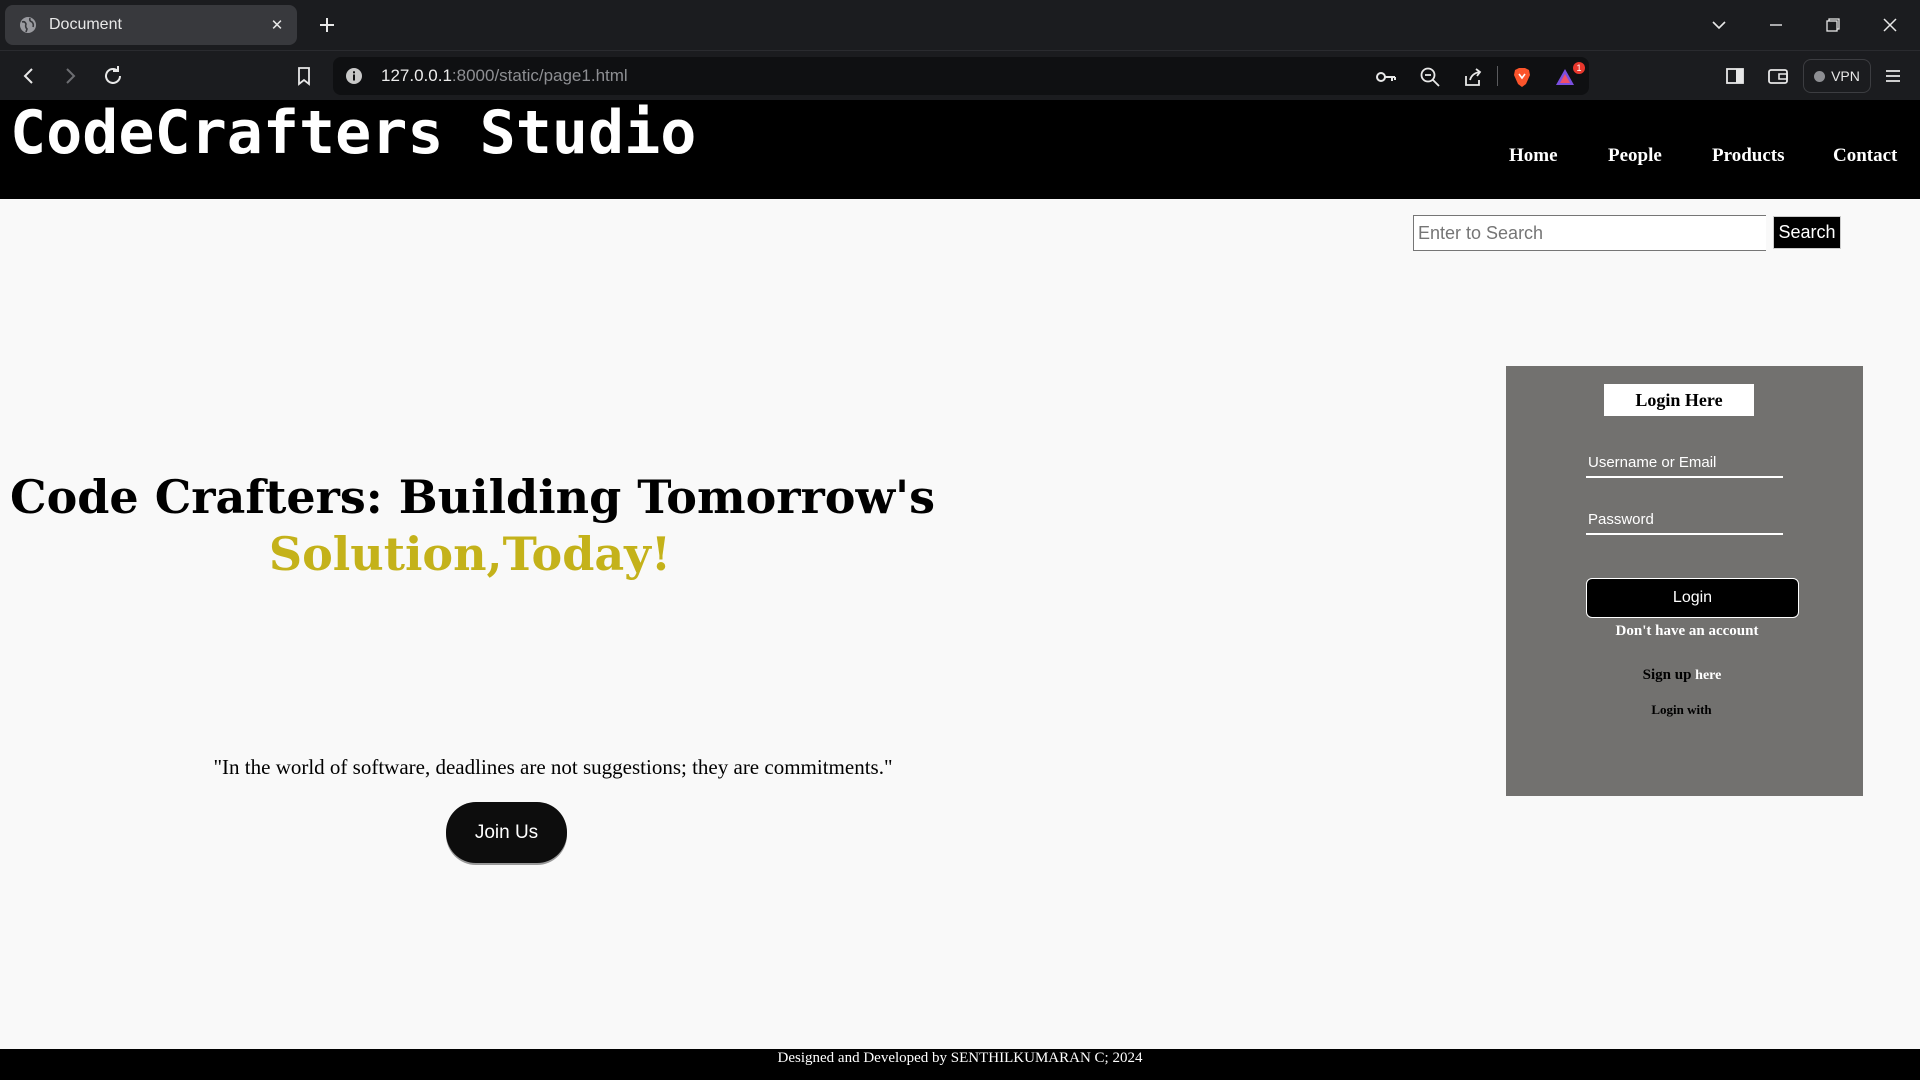  What do you see at coordinates (1748, 156) in the screenshot?
I see `nav-products: Products` at bounding box center [1748, 156].